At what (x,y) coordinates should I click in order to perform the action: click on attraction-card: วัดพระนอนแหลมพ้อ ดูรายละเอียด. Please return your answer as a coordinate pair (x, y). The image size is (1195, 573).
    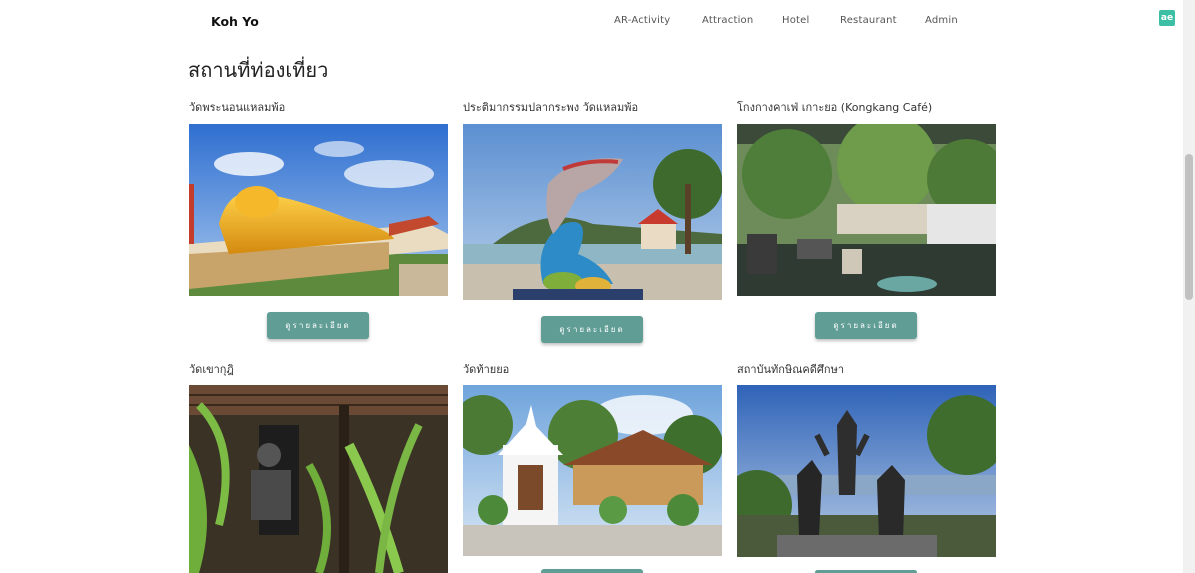
    Looking at the image, I should click on (319, 218).